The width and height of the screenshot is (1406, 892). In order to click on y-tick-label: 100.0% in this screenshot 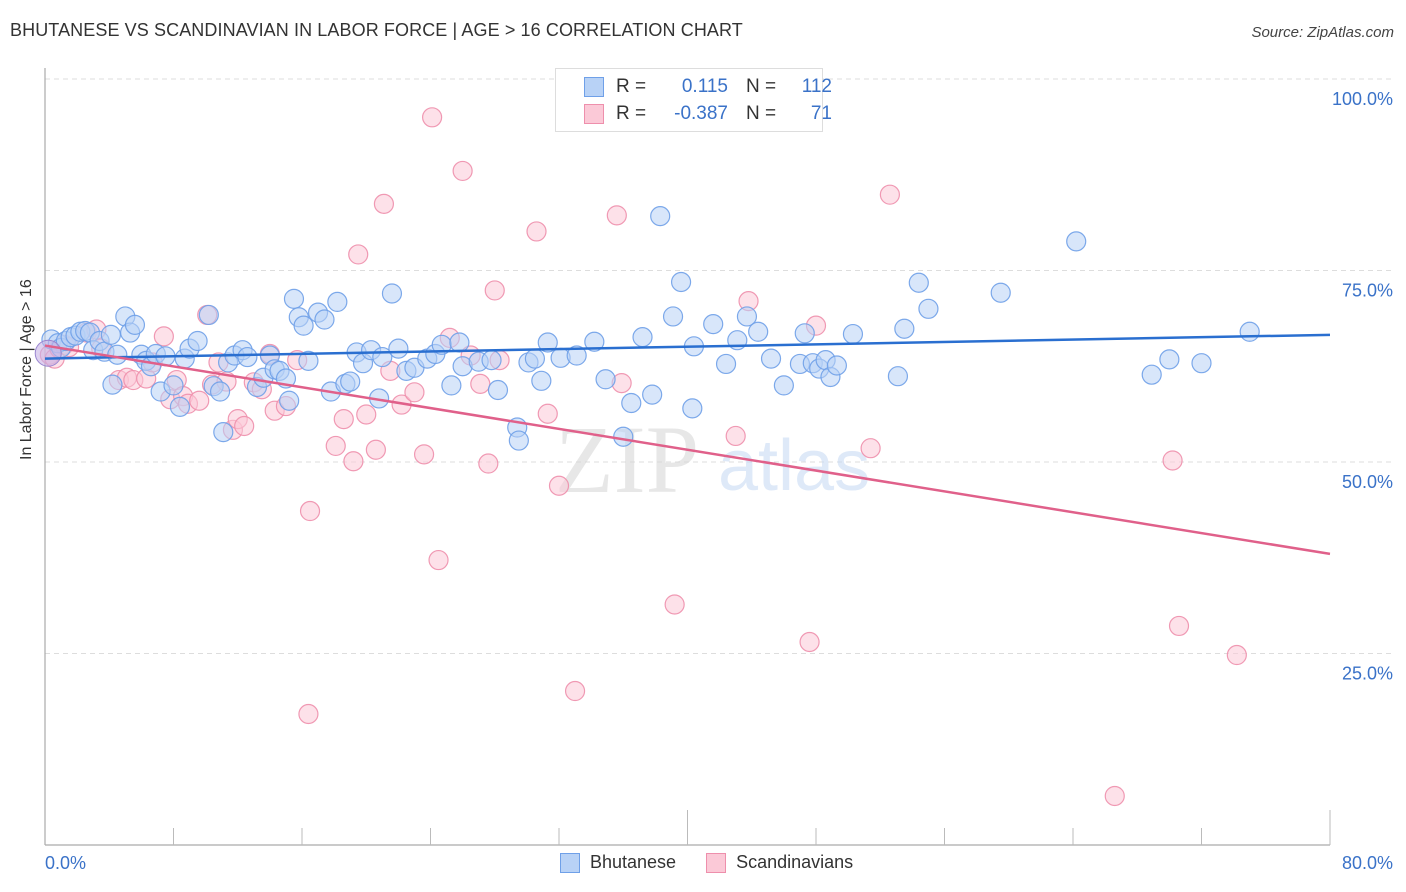, I will do `click(1362, 99)`.